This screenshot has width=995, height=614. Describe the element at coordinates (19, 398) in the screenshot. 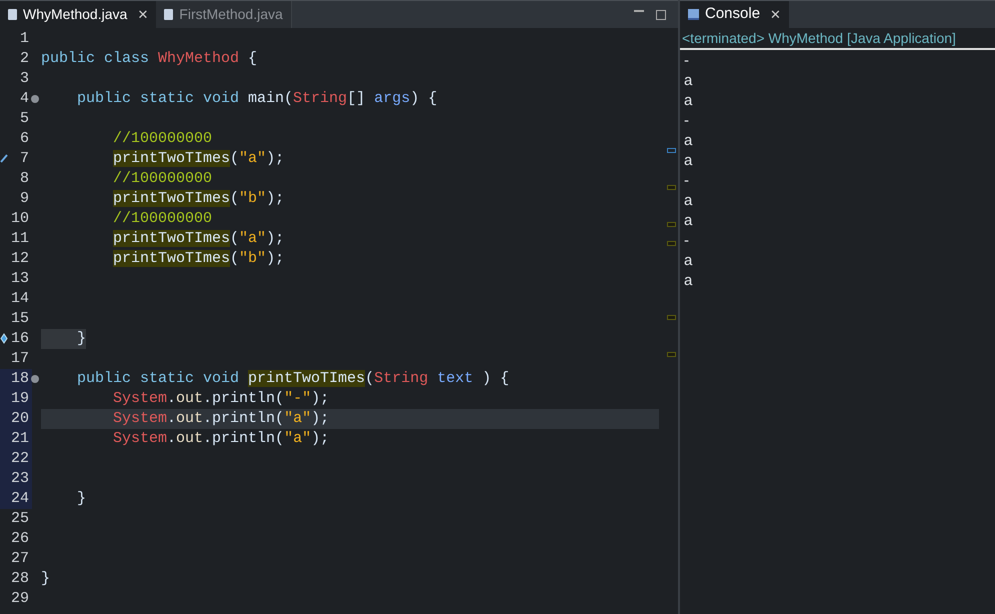

I see `line-number: 19` at that location.